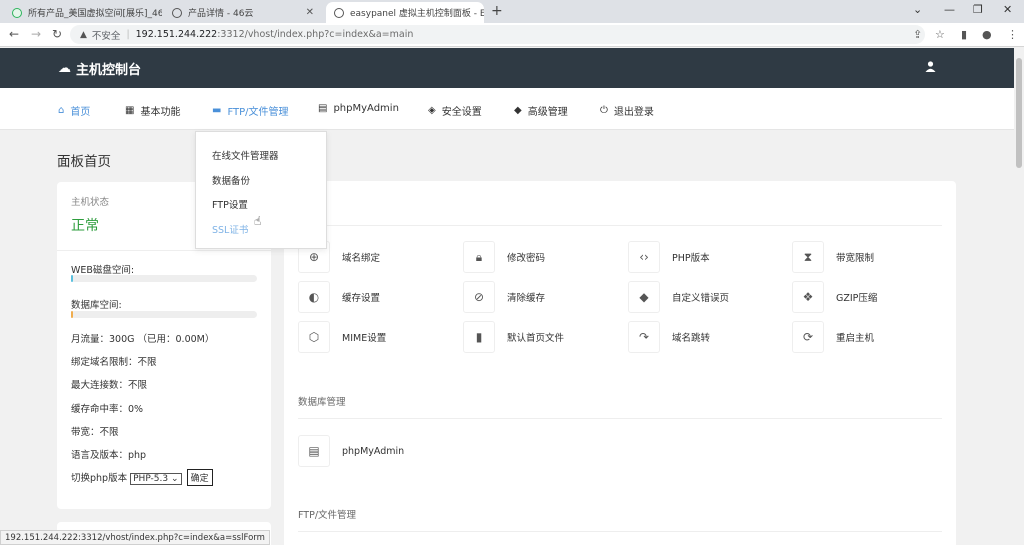  I want to click on drop-icon: ◐, so click(314, 297).